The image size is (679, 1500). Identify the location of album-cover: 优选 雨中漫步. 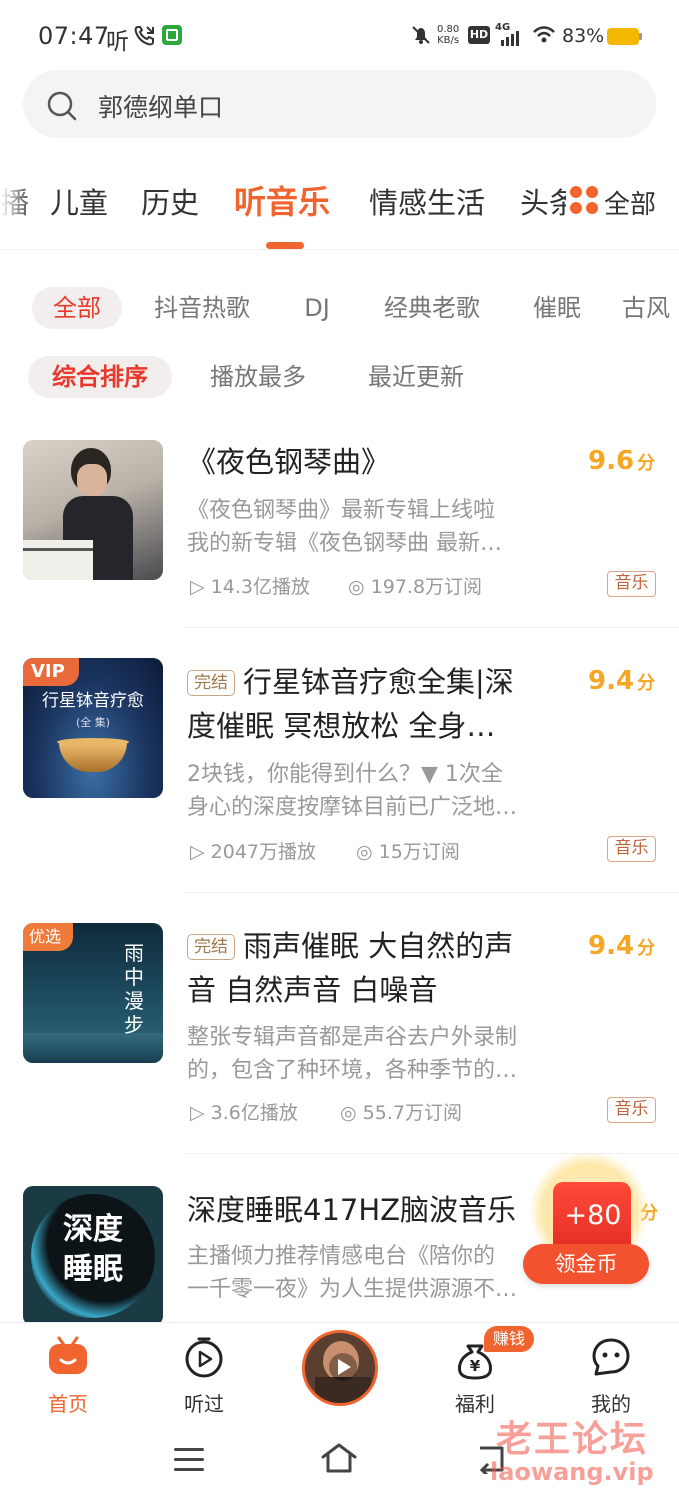
(93, 993).